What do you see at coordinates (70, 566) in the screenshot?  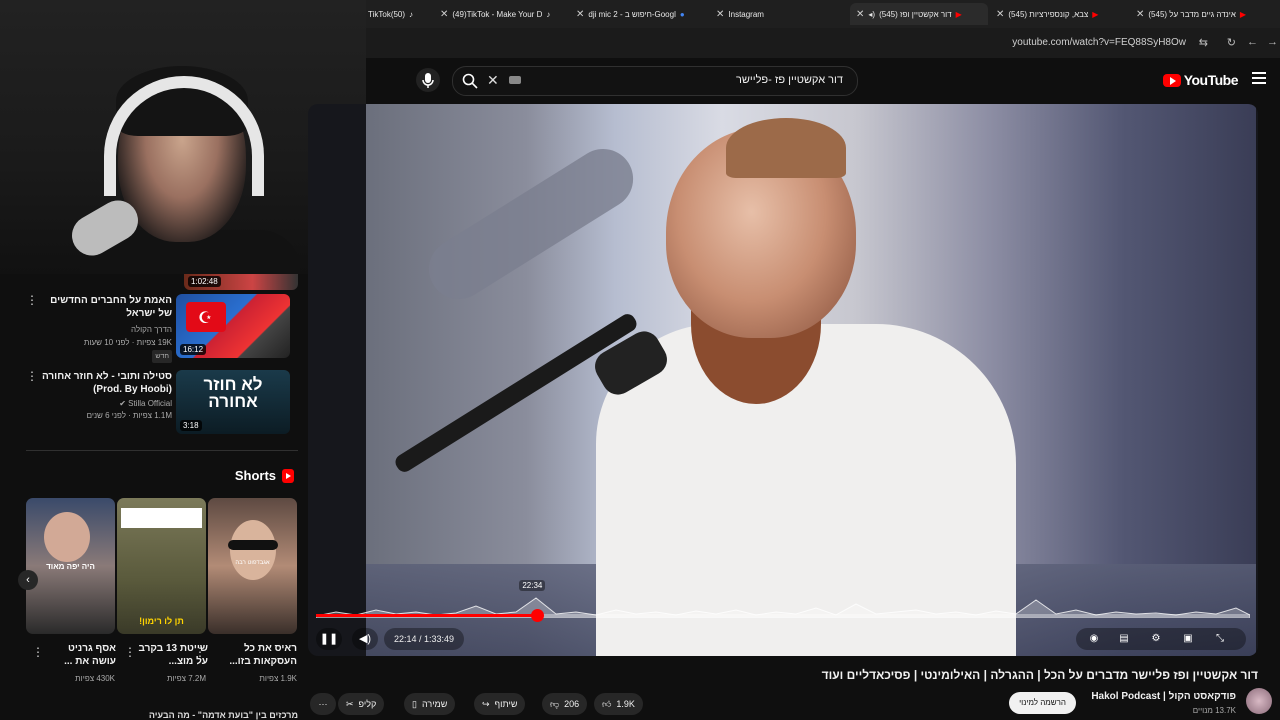 I see `short-thumbnail: היה יפה מאוד` at bounding box center [70, 566].